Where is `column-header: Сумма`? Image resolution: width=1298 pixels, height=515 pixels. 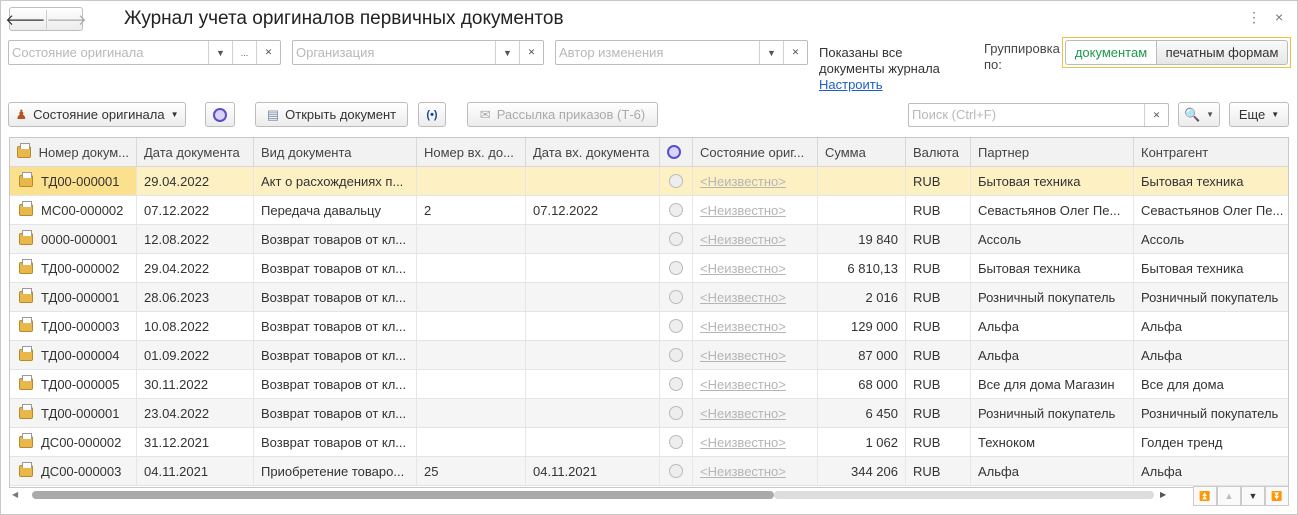
column-header: Сумма is located at coordinates (862, 152).